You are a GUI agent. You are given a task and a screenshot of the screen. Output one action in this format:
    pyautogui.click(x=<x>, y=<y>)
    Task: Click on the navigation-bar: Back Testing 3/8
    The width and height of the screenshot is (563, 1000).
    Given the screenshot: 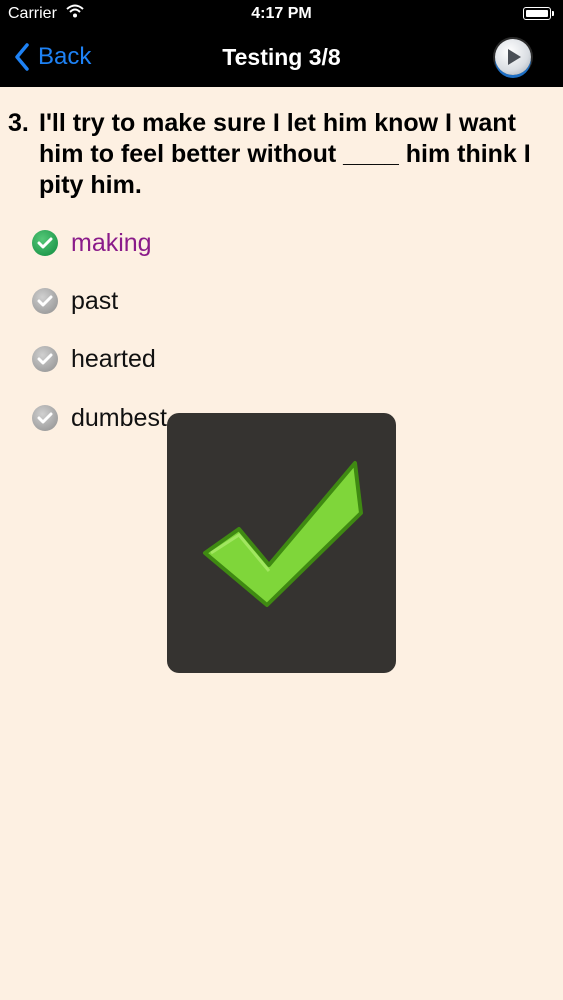 What is the action you would take?
    pyautogui.click(x=281, y=58)
    